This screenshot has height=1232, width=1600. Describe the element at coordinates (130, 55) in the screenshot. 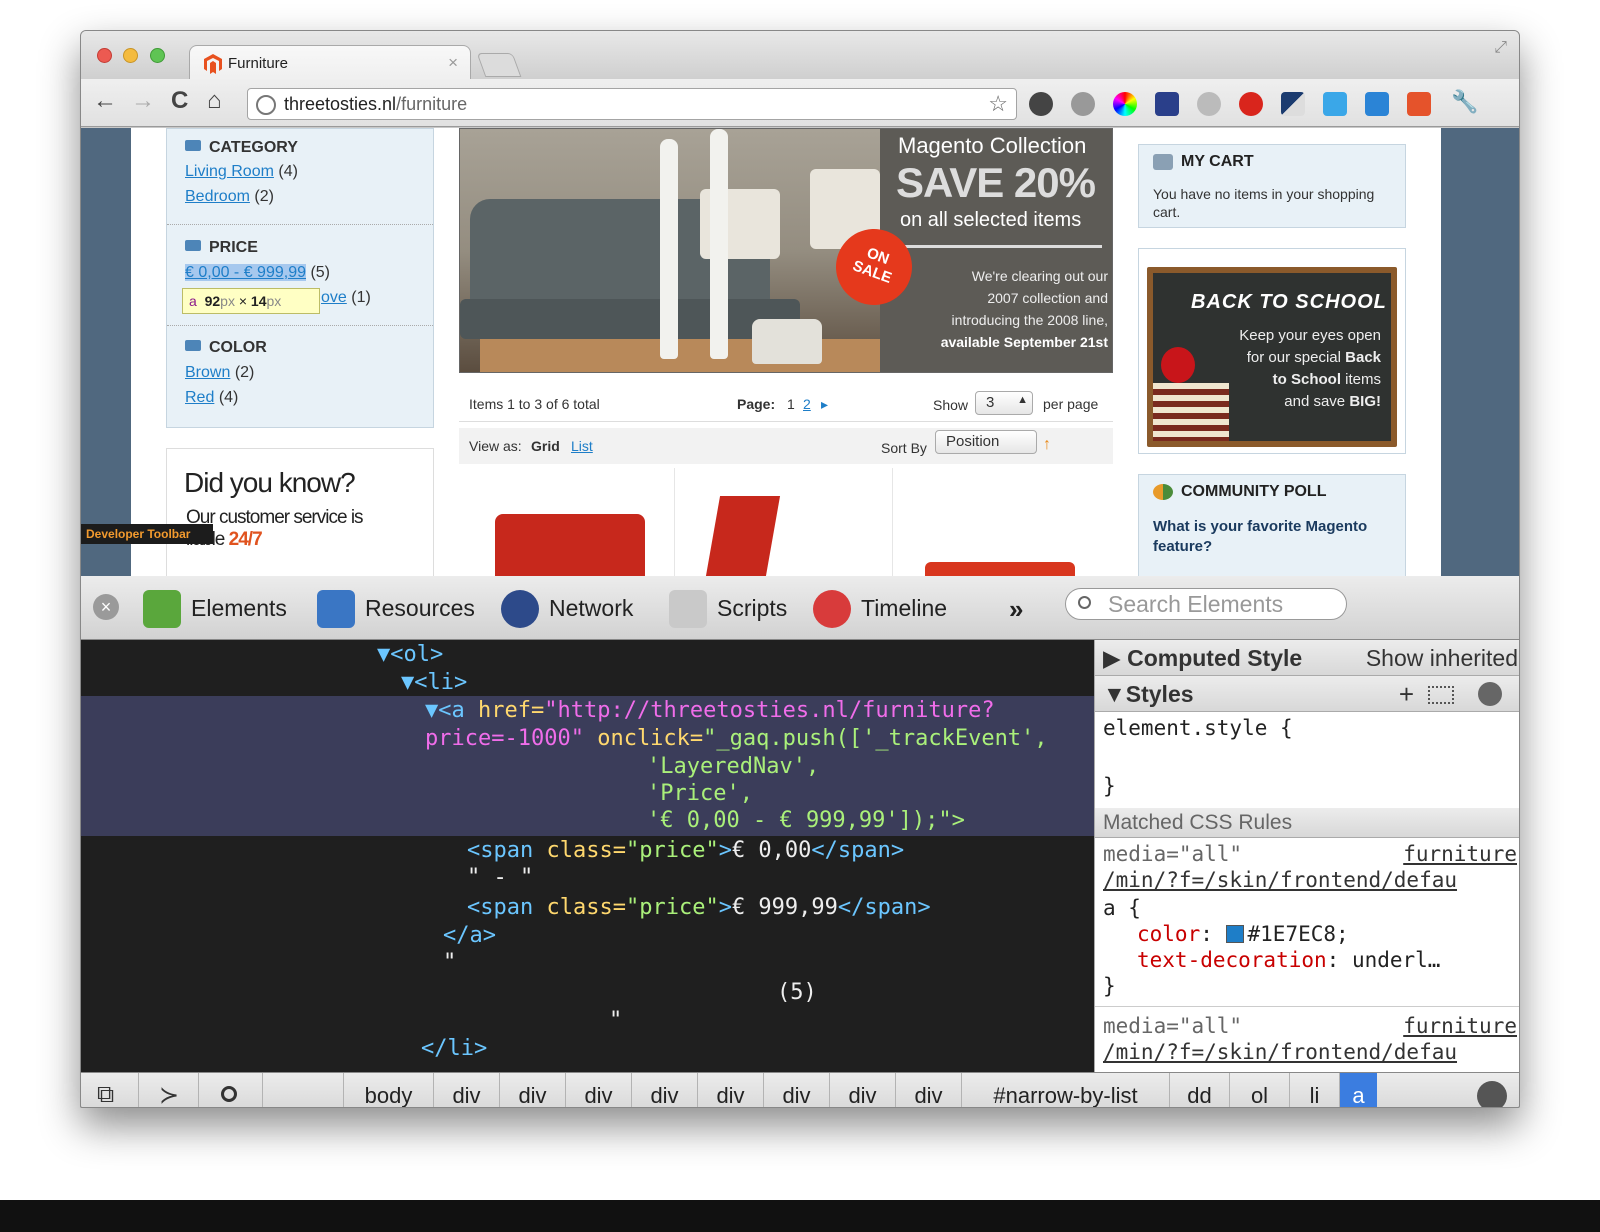

I see `minimize-window-button` at that location.